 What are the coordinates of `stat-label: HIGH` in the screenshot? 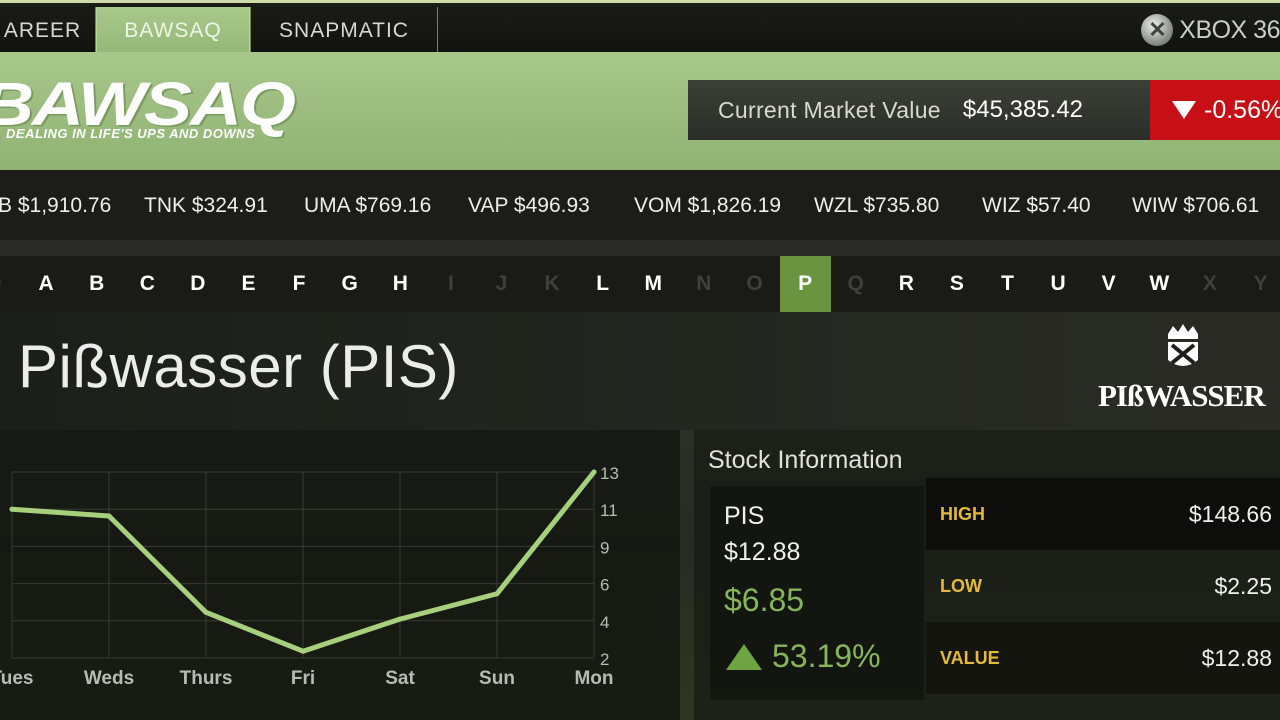 It's located at (962, 513).